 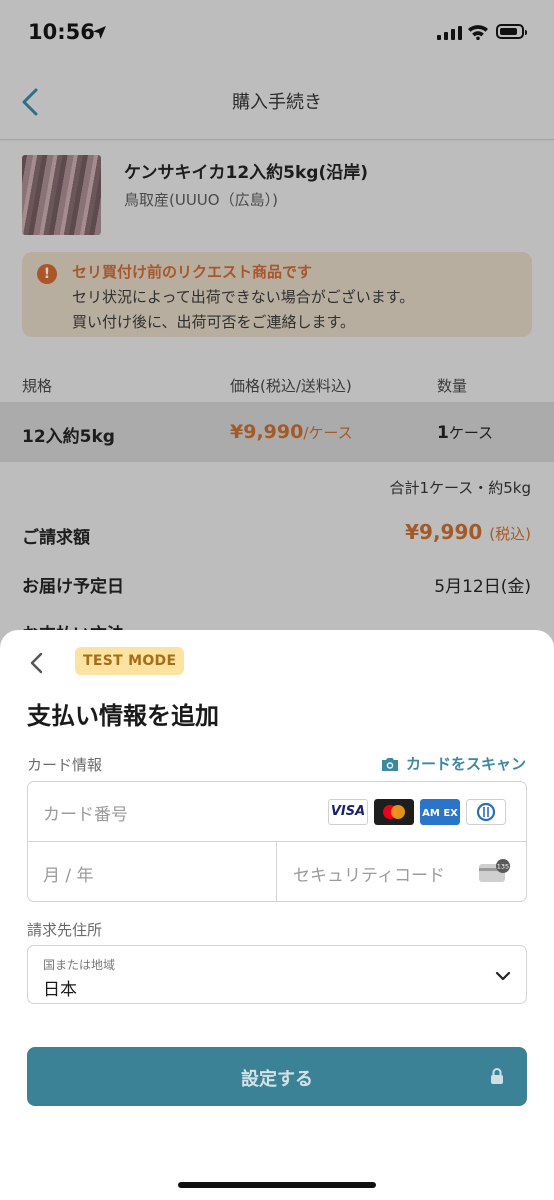 I want to click on cvc-badge-text: 135, so click(x=503, y=867).